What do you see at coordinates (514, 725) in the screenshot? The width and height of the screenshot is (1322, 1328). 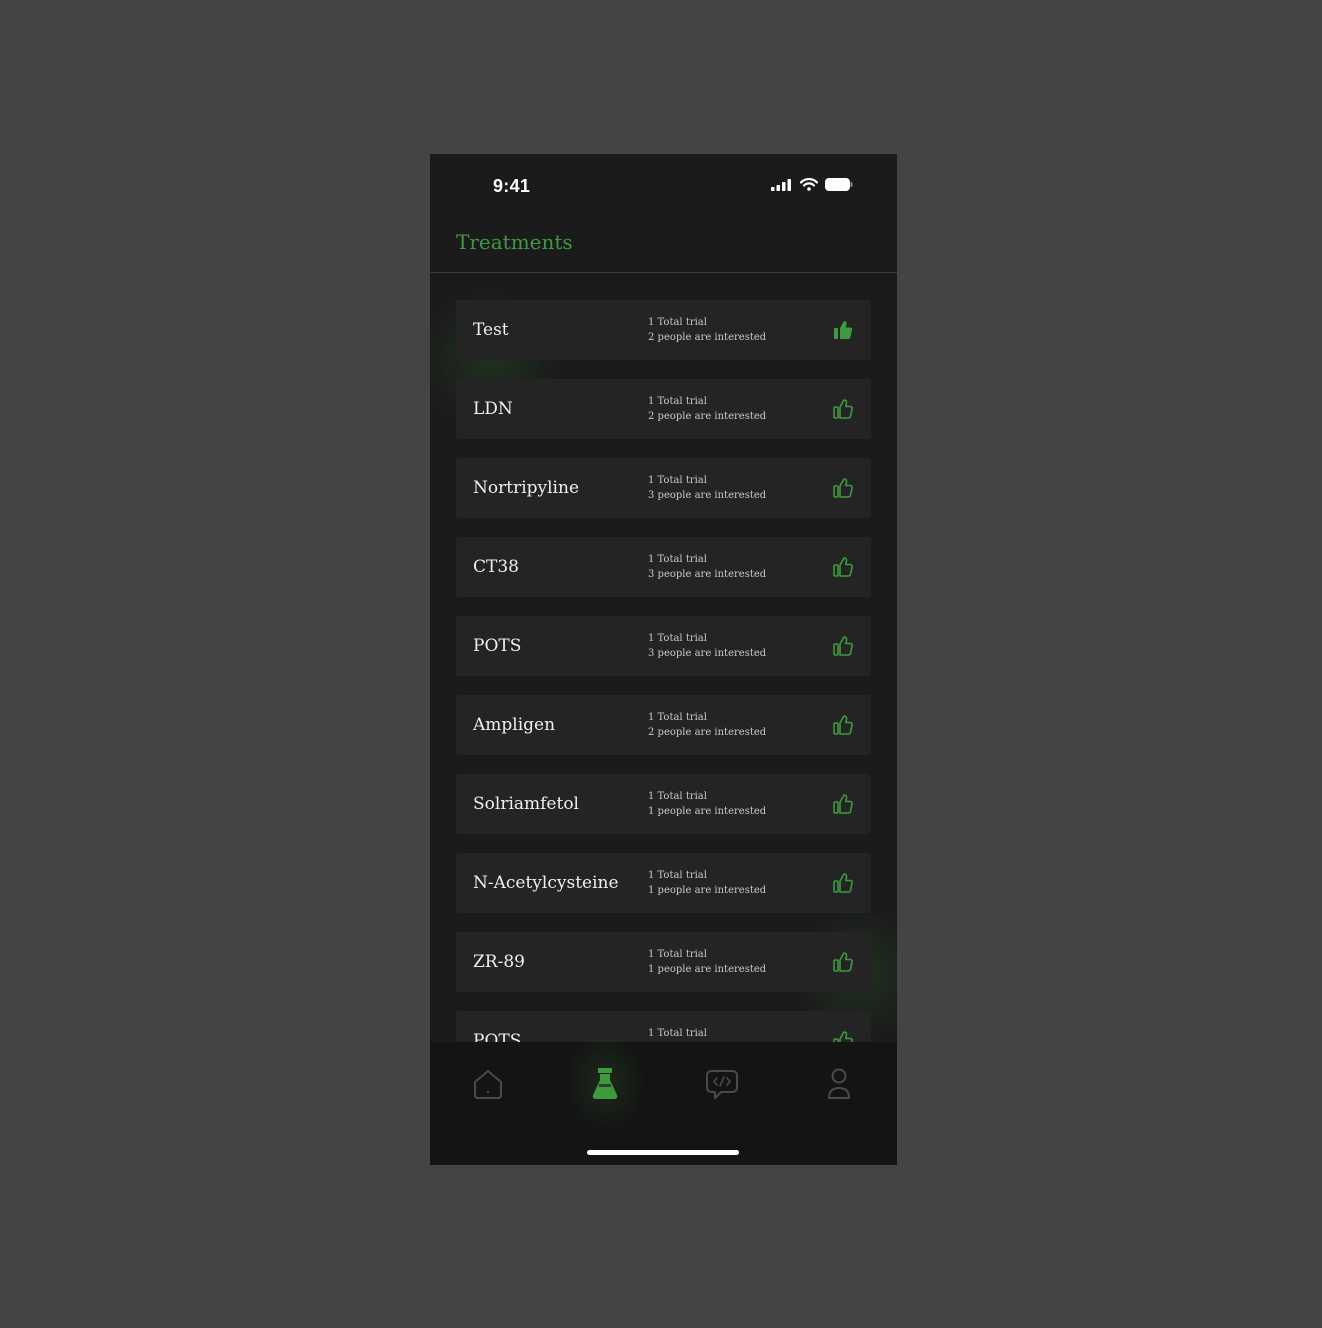 I see `treatment-name: Ampligen` at bounding box center [514, 725].